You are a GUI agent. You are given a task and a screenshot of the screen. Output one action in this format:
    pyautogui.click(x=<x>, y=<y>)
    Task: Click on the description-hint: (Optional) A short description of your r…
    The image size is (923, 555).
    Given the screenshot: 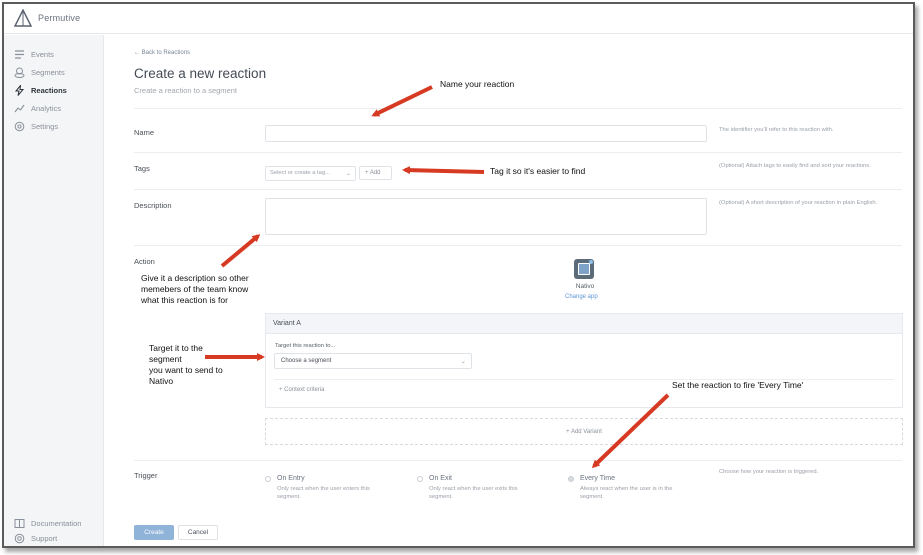 What is the action you would take?
    pyautogui.click(x=798, y=203)
    